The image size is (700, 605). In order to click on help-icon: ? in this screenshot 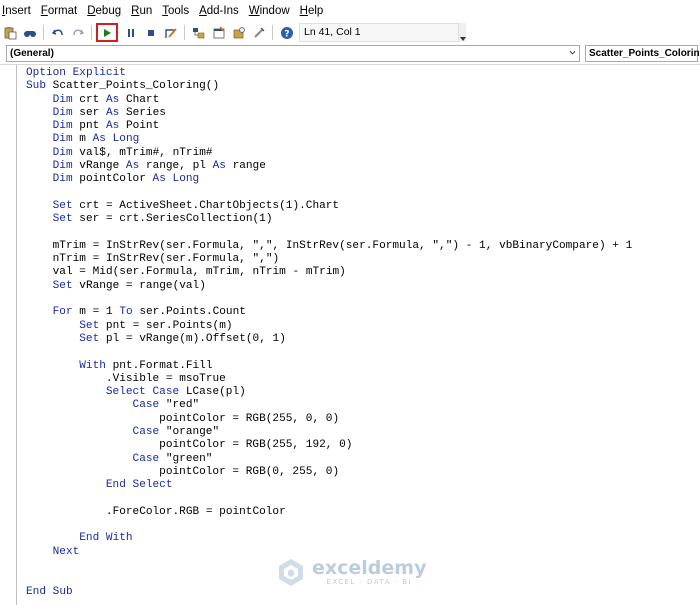, I will do `click(286, 32)`.